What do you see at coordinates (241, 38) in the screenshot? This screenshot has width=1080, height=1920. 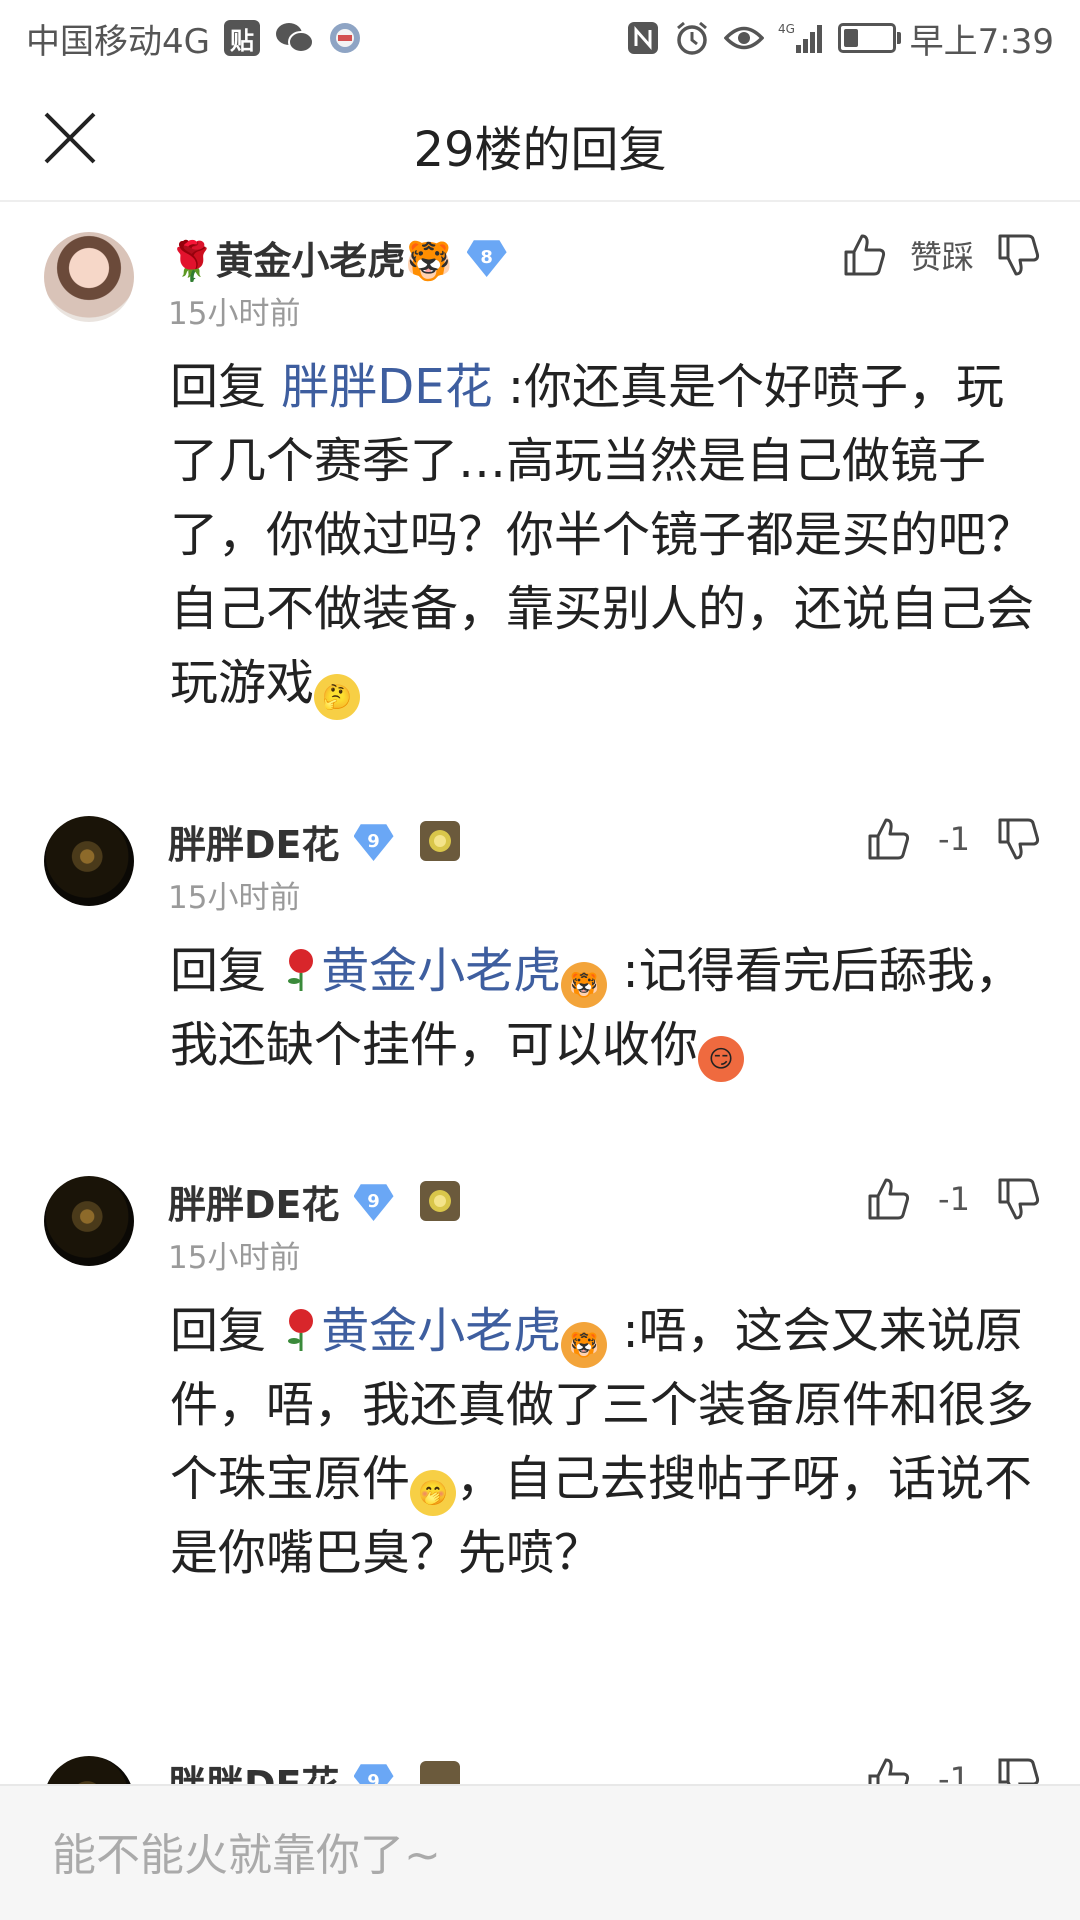 I see `tieba-app-icon: 贴` at bounding box center [241, 38].